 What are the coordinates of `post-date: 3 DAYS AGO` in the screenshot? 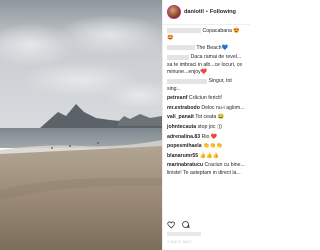 It's located at (179, 242).